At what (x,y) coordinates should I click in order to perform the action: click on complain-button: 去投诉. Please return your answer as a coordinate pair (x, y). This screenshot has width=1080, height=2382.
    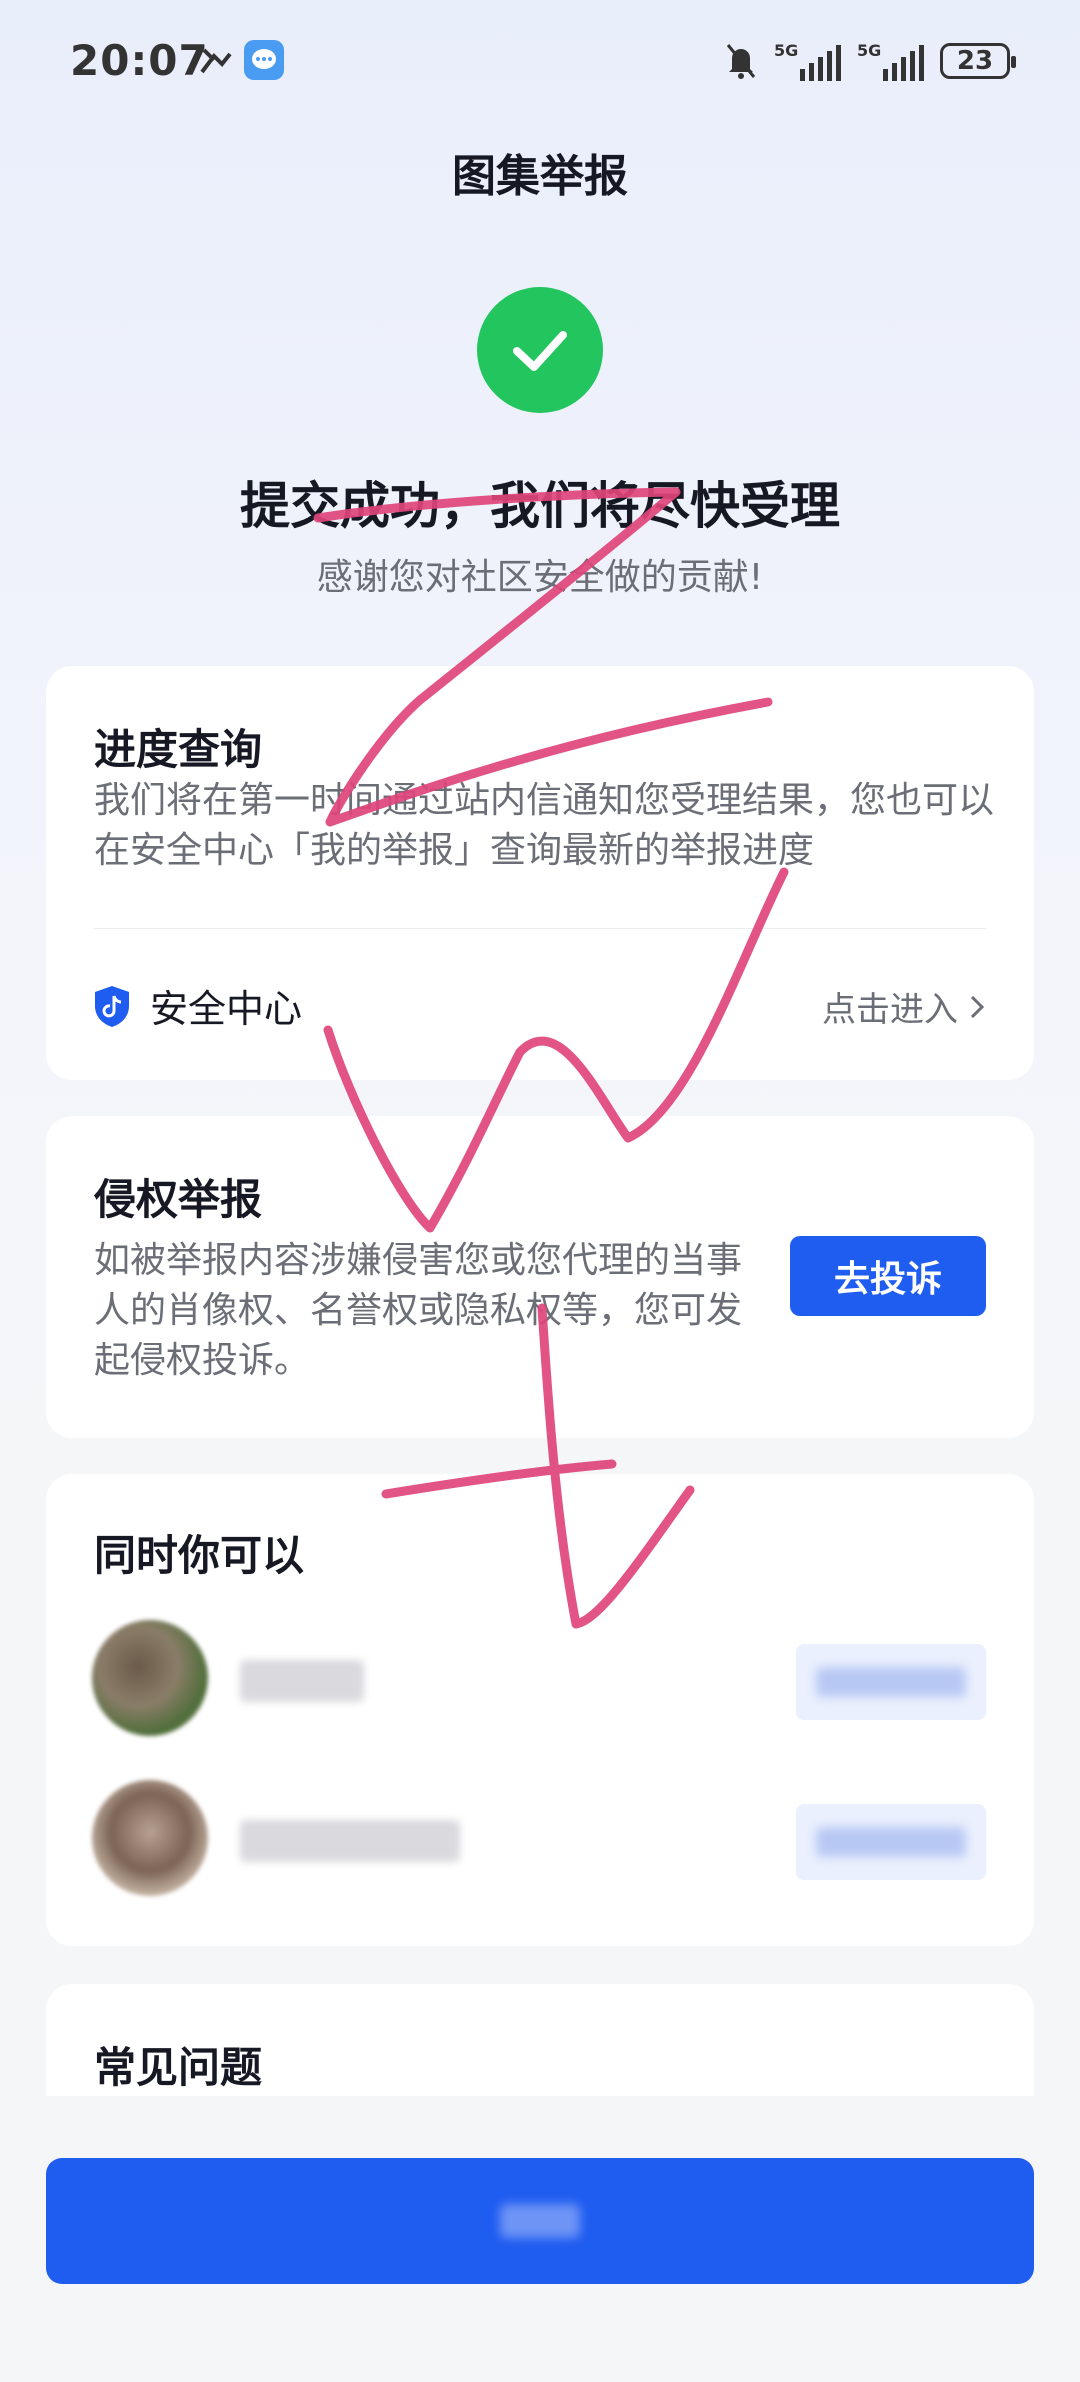
    Looking at the image, I should click on (888, 1276).